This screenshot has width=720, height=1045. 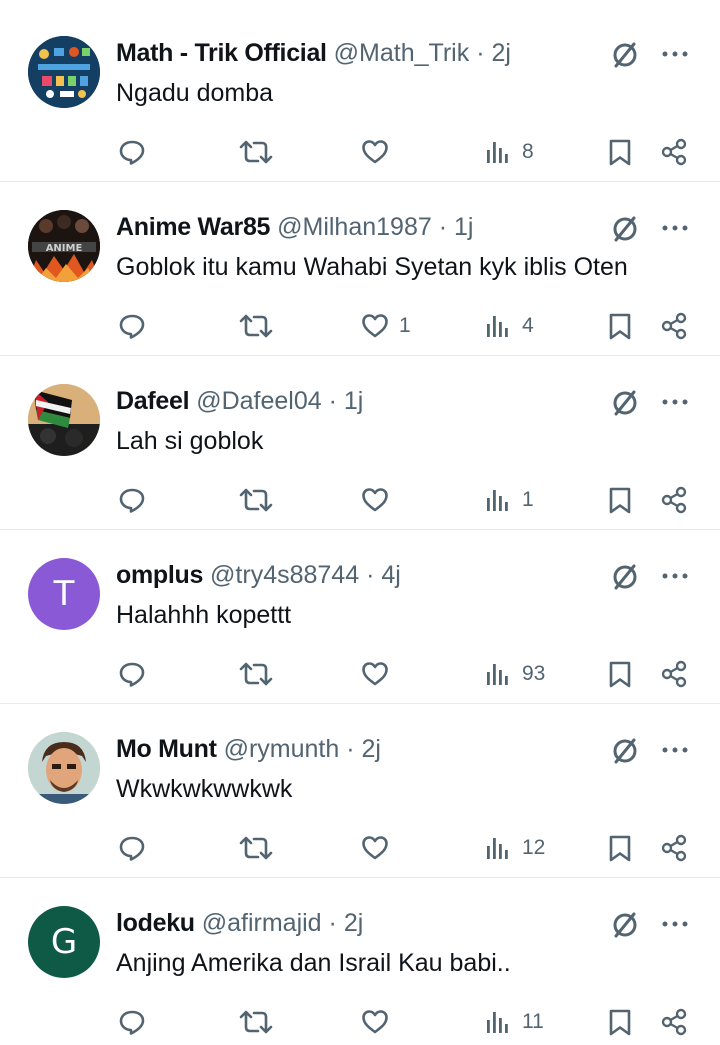 I want to click on bookmark-icon, so click(x=620, y=674).